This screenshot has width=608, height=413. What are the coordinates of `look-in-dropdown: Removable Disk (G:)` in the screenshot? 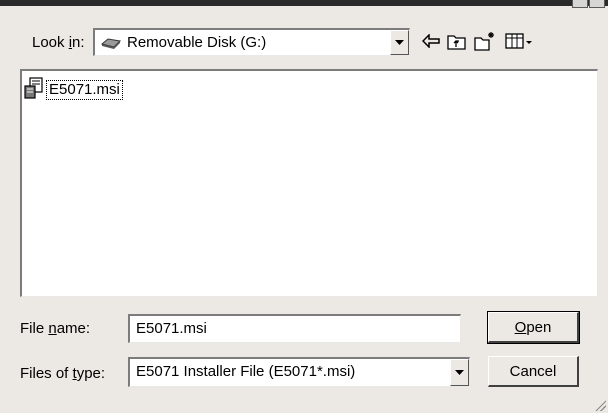 It's located at (251, 42).